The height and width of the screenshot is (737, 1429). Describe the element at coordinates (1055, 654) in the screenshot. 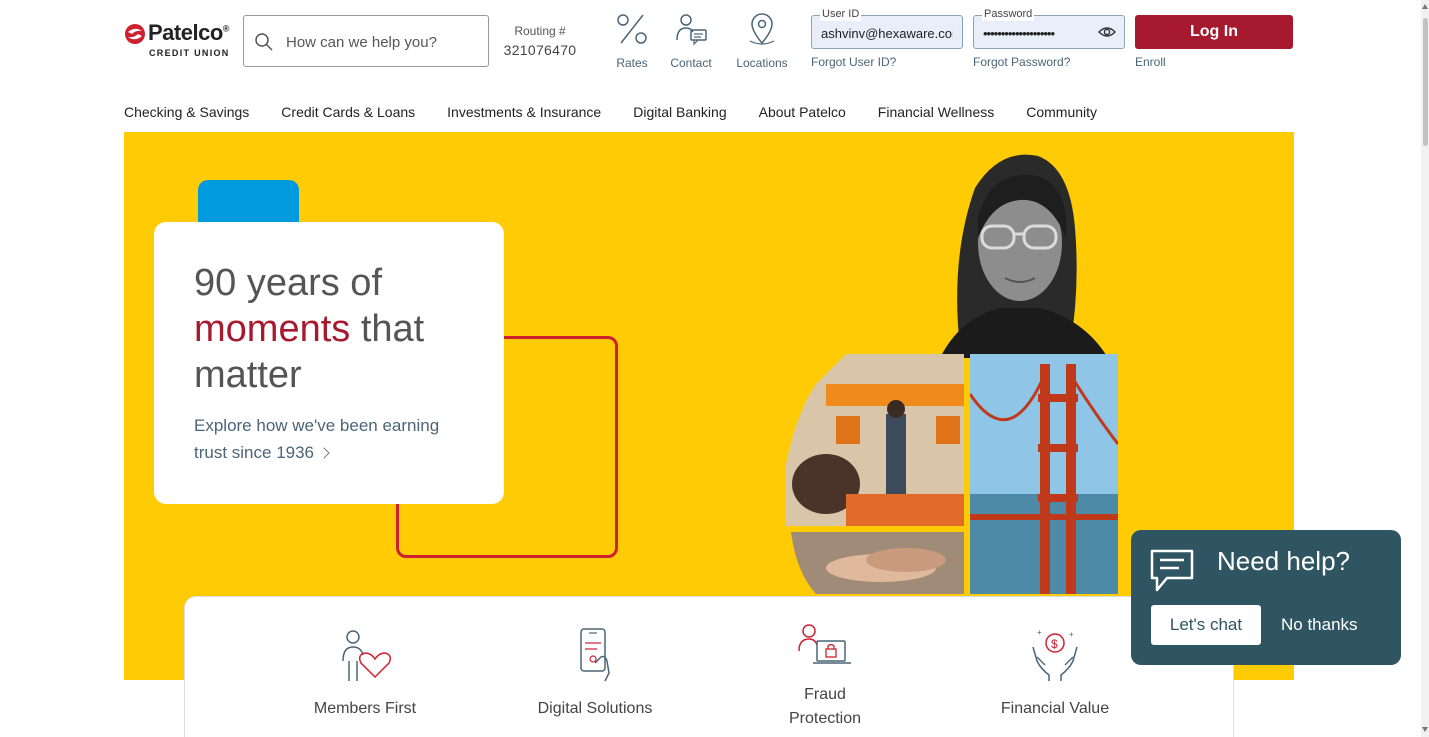

I see `hands-dollar-icon: $ + +` at that location.